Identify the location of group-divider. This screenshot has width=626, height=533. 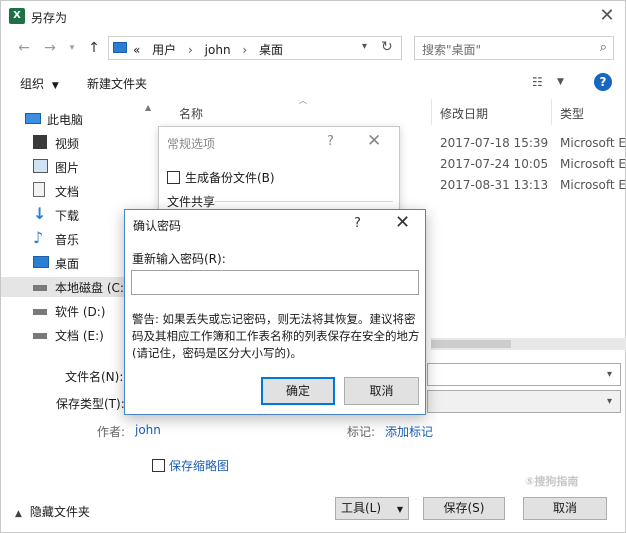
(304, 201).